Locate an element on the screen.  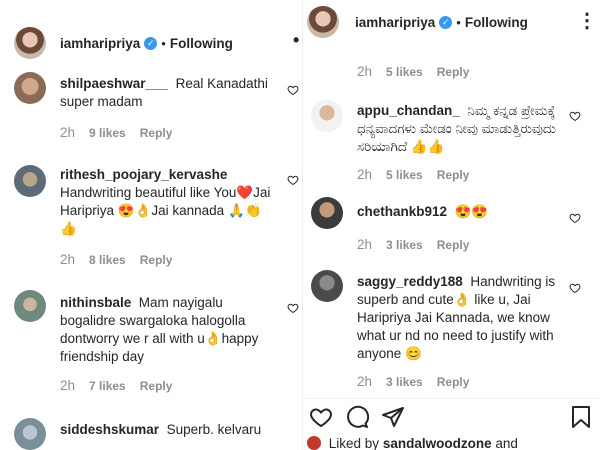
bookmark-icon is located at coordinates (581, 417).